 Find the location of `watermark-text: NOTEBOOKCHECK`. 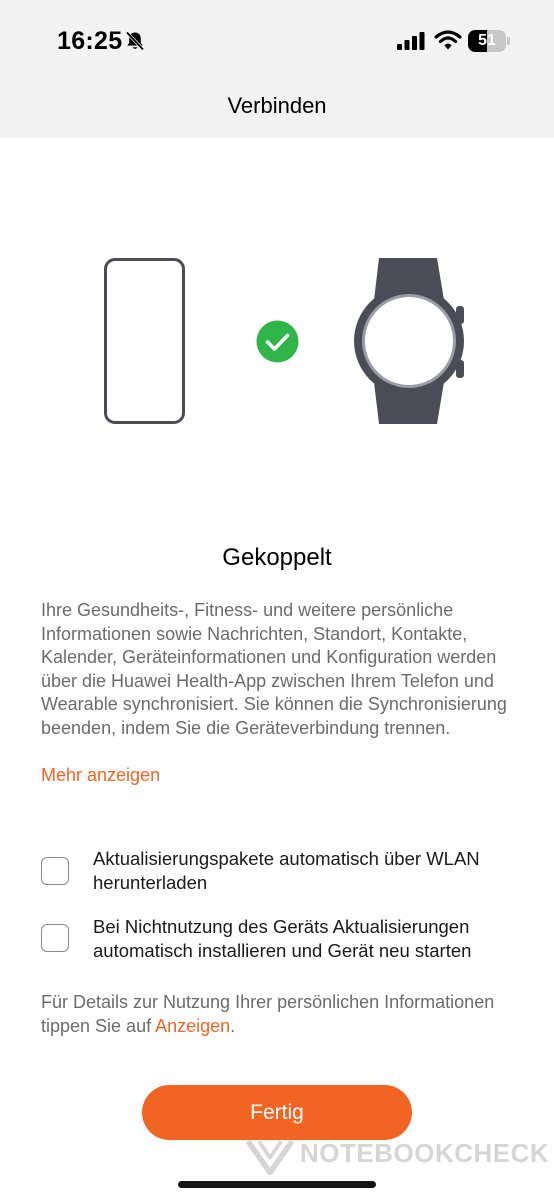

watermark-text: NOTEBOOKCHECK is located at coordinates (425, 1153).